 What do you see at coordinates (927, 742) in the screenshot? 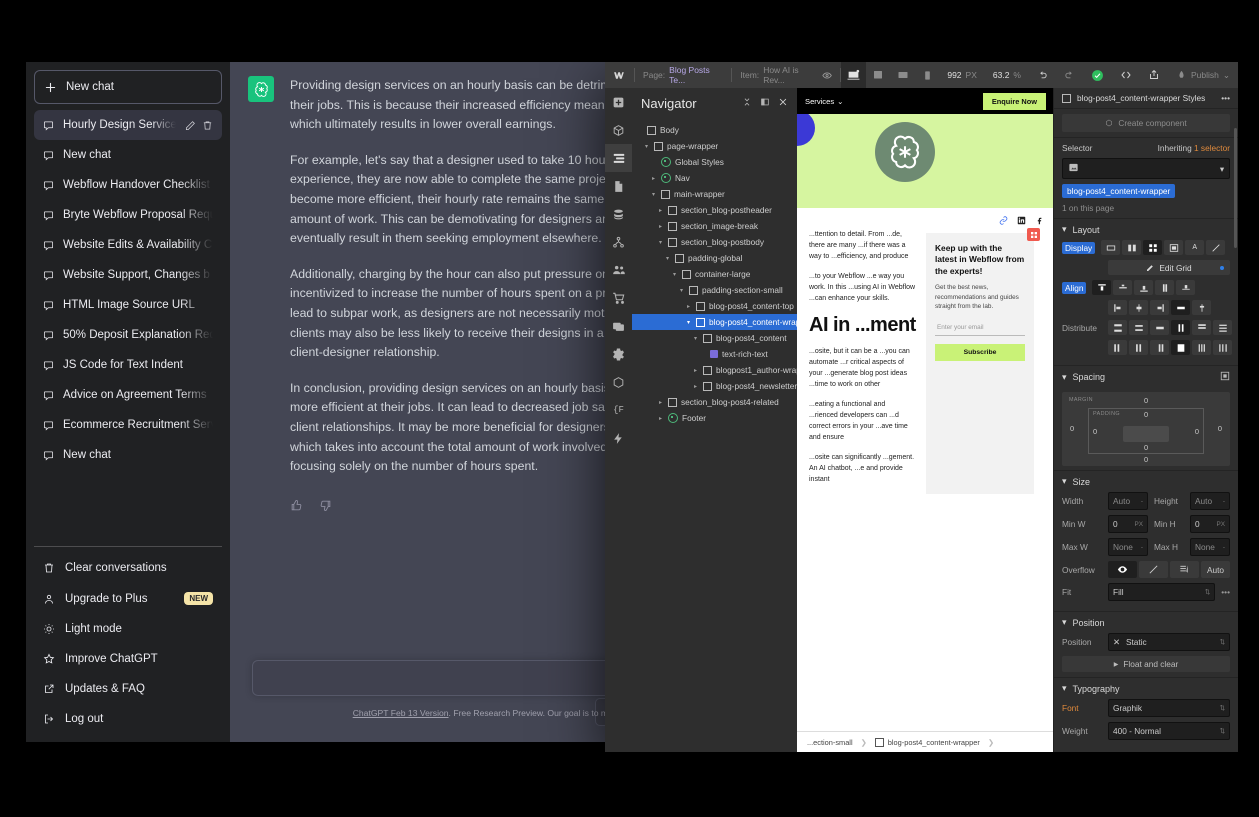
I see `breadcrumb-item-1: blog-post4_content-wrapper` at bounding box center [927, 742].